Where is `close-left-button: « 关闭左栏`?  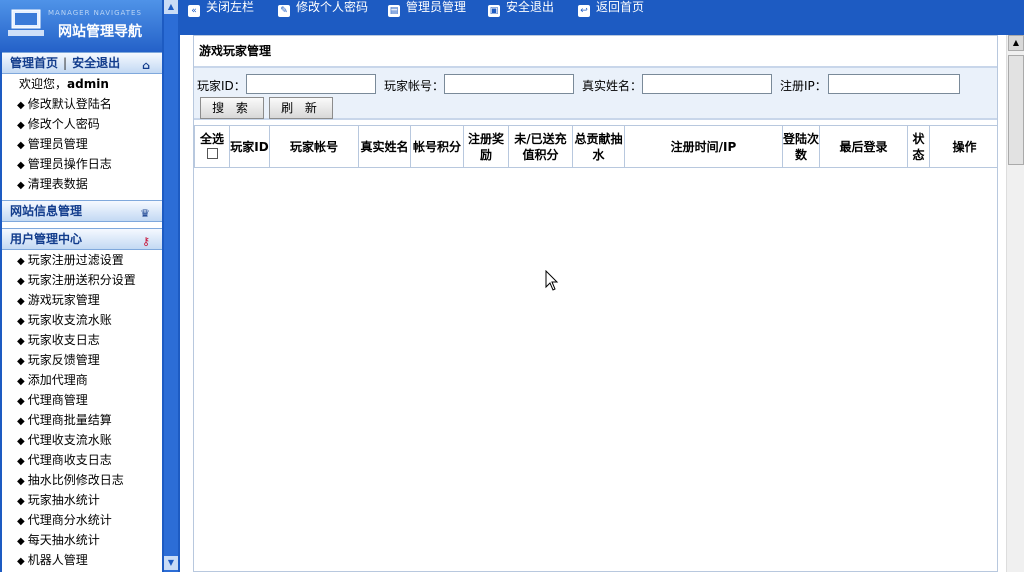
close-left-button: « 关闭左栏 is located at coordinates (221, 8).